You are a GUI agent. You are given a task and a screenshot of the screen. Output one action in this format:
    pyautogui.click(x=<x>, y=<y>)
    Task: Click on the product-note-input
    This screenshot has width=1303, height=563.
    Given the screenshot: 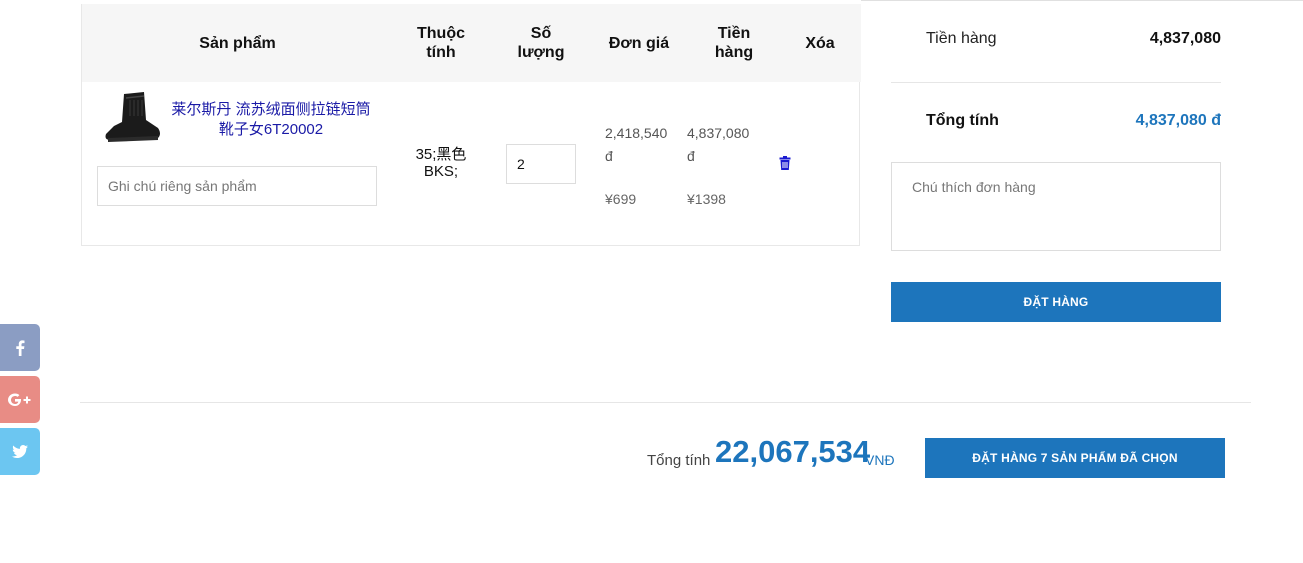 What is the action you would take?
    pyautogui.click(x=237, y=186)
    